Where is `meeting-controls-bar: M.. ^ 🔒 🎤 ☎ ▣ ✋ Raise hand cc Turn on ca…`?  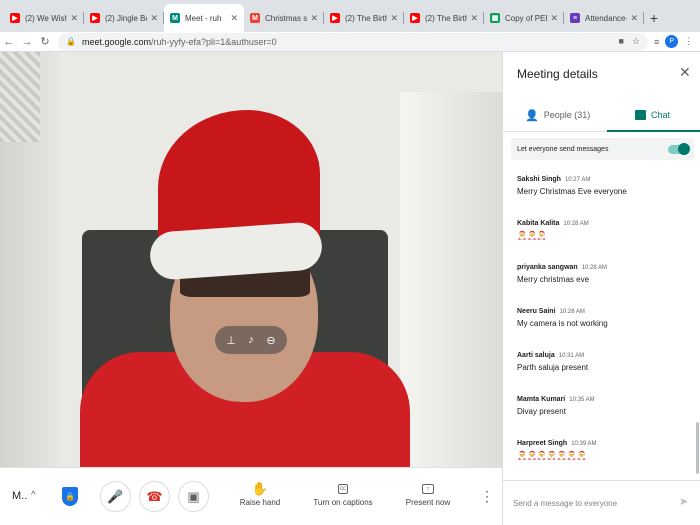 meeting-controls-bar: M.. ^ 🔒 🎤 ☎ ▣ ✋ Raise hand cc Turn on ca… is located at coordinates (251, 496).